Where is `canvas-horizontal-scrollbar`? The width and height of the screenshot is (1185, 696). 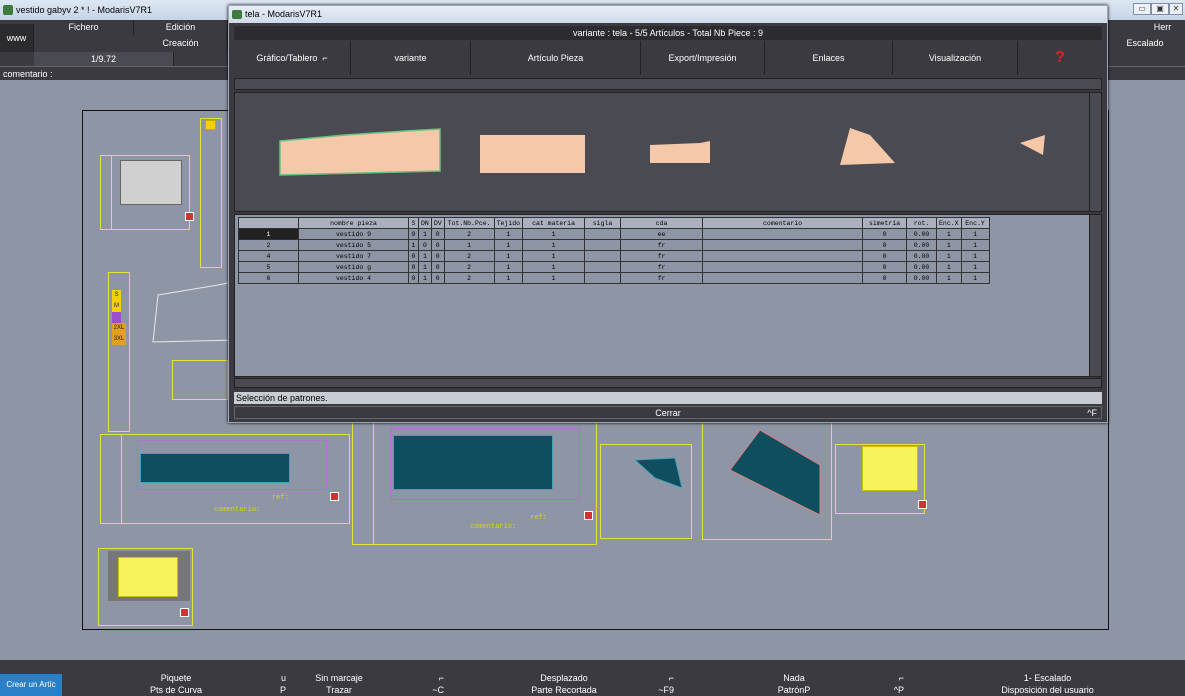
canvas-horizontal-scrollbar is located at coordinates (592, 665).